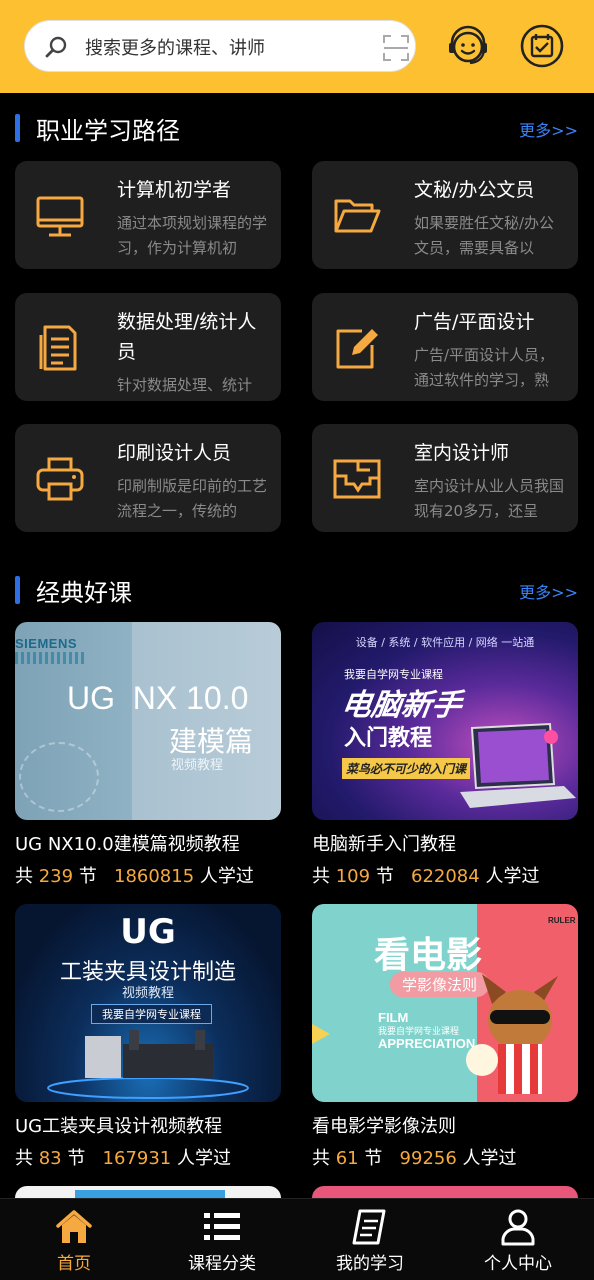 This screenshot has height=1280, width=594. I want to click on tab-categories: 课程分类, so click(222, 1239).